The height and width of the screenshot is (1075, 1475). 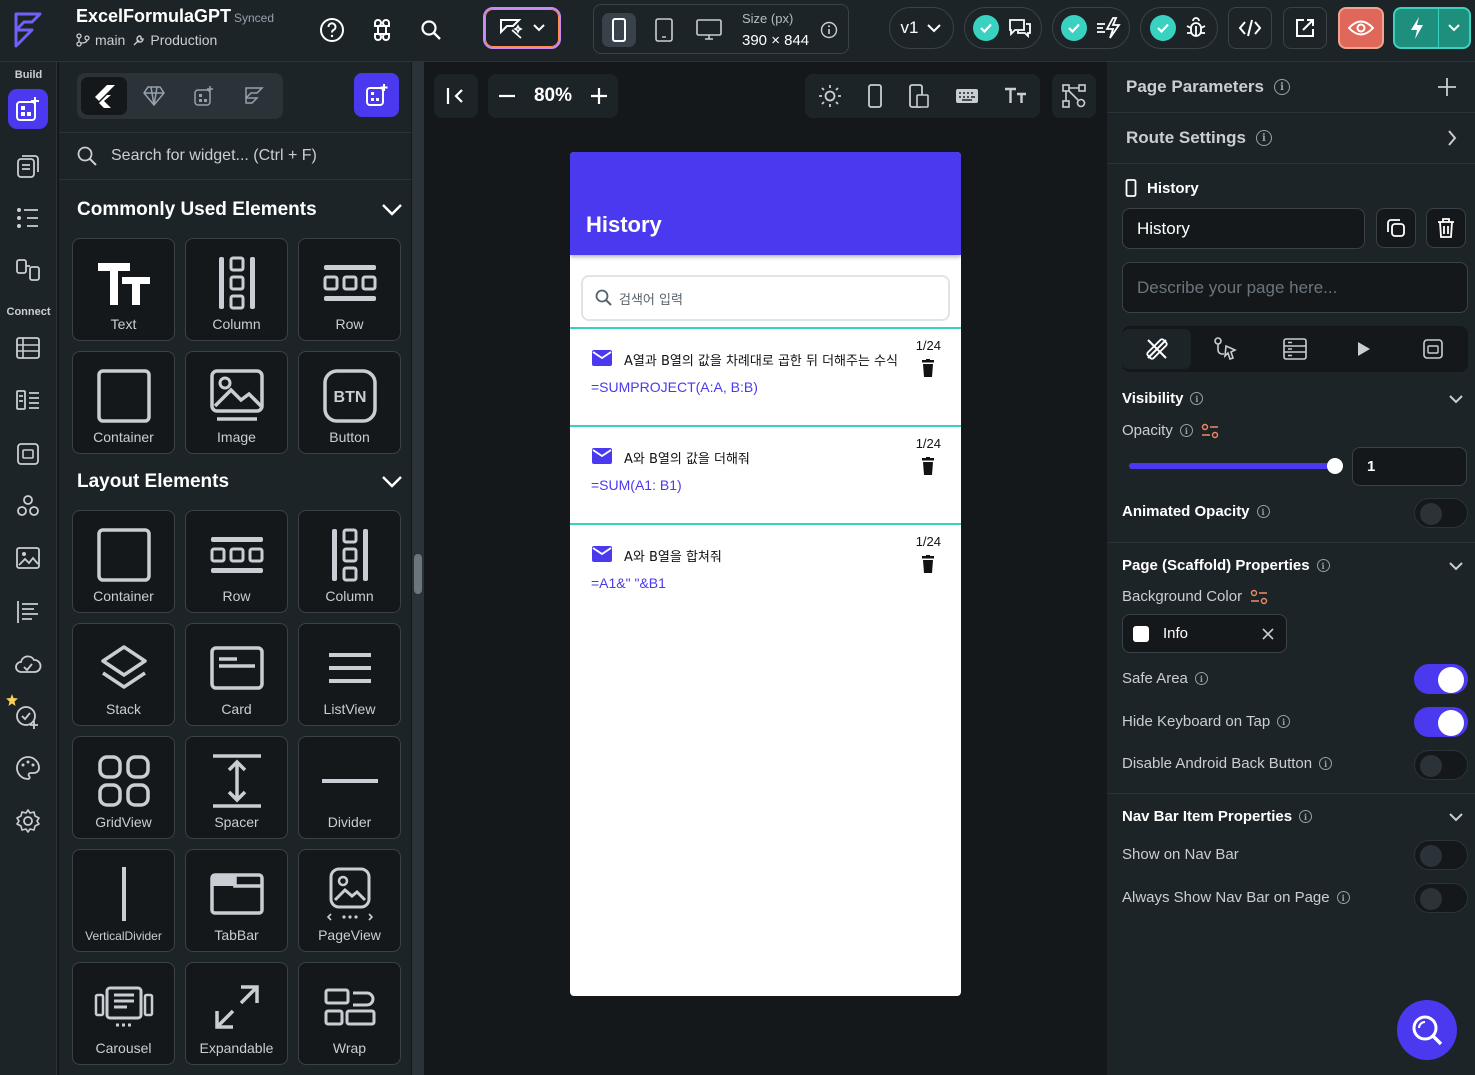 What do you see at coordinates (875, 96) in the screenshot?
I see `device-frame-icon` at bounding box center [875, 96].